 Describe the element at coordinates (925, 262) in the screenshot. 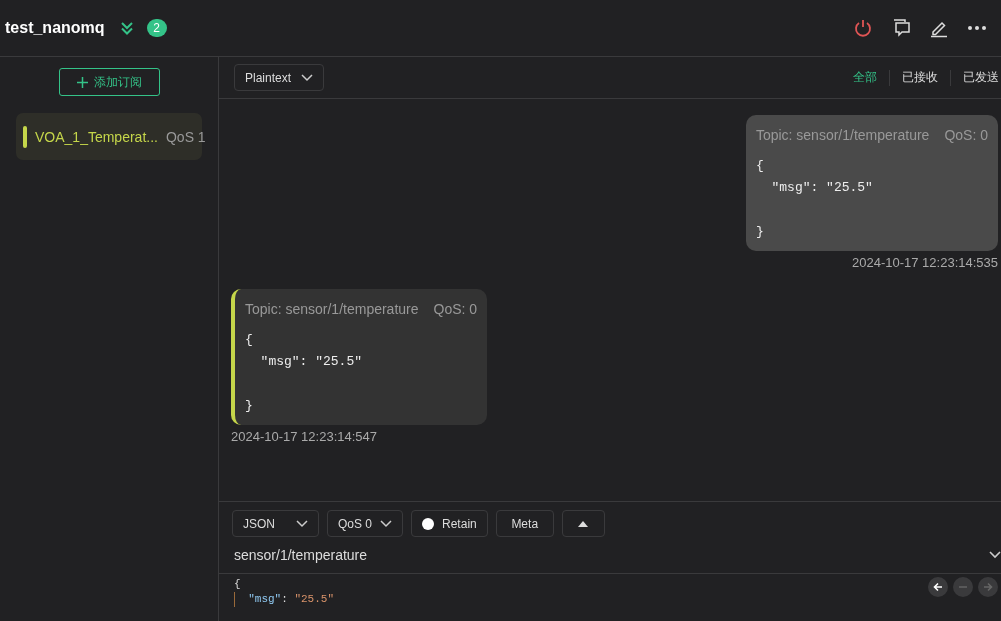

I see `message-time: 2024-10-17 12:23:14:535` at that location.